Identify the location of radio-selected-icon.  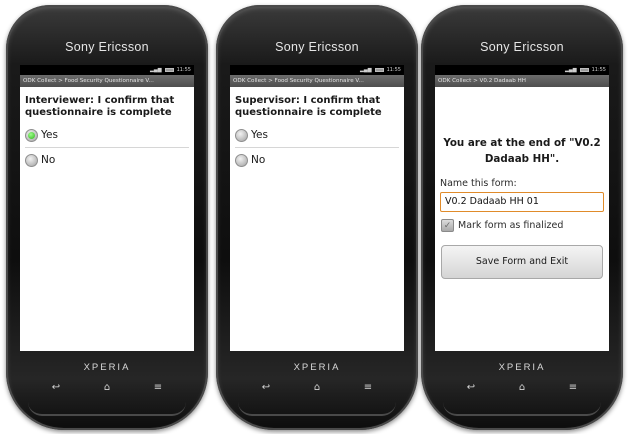
(31, 135).